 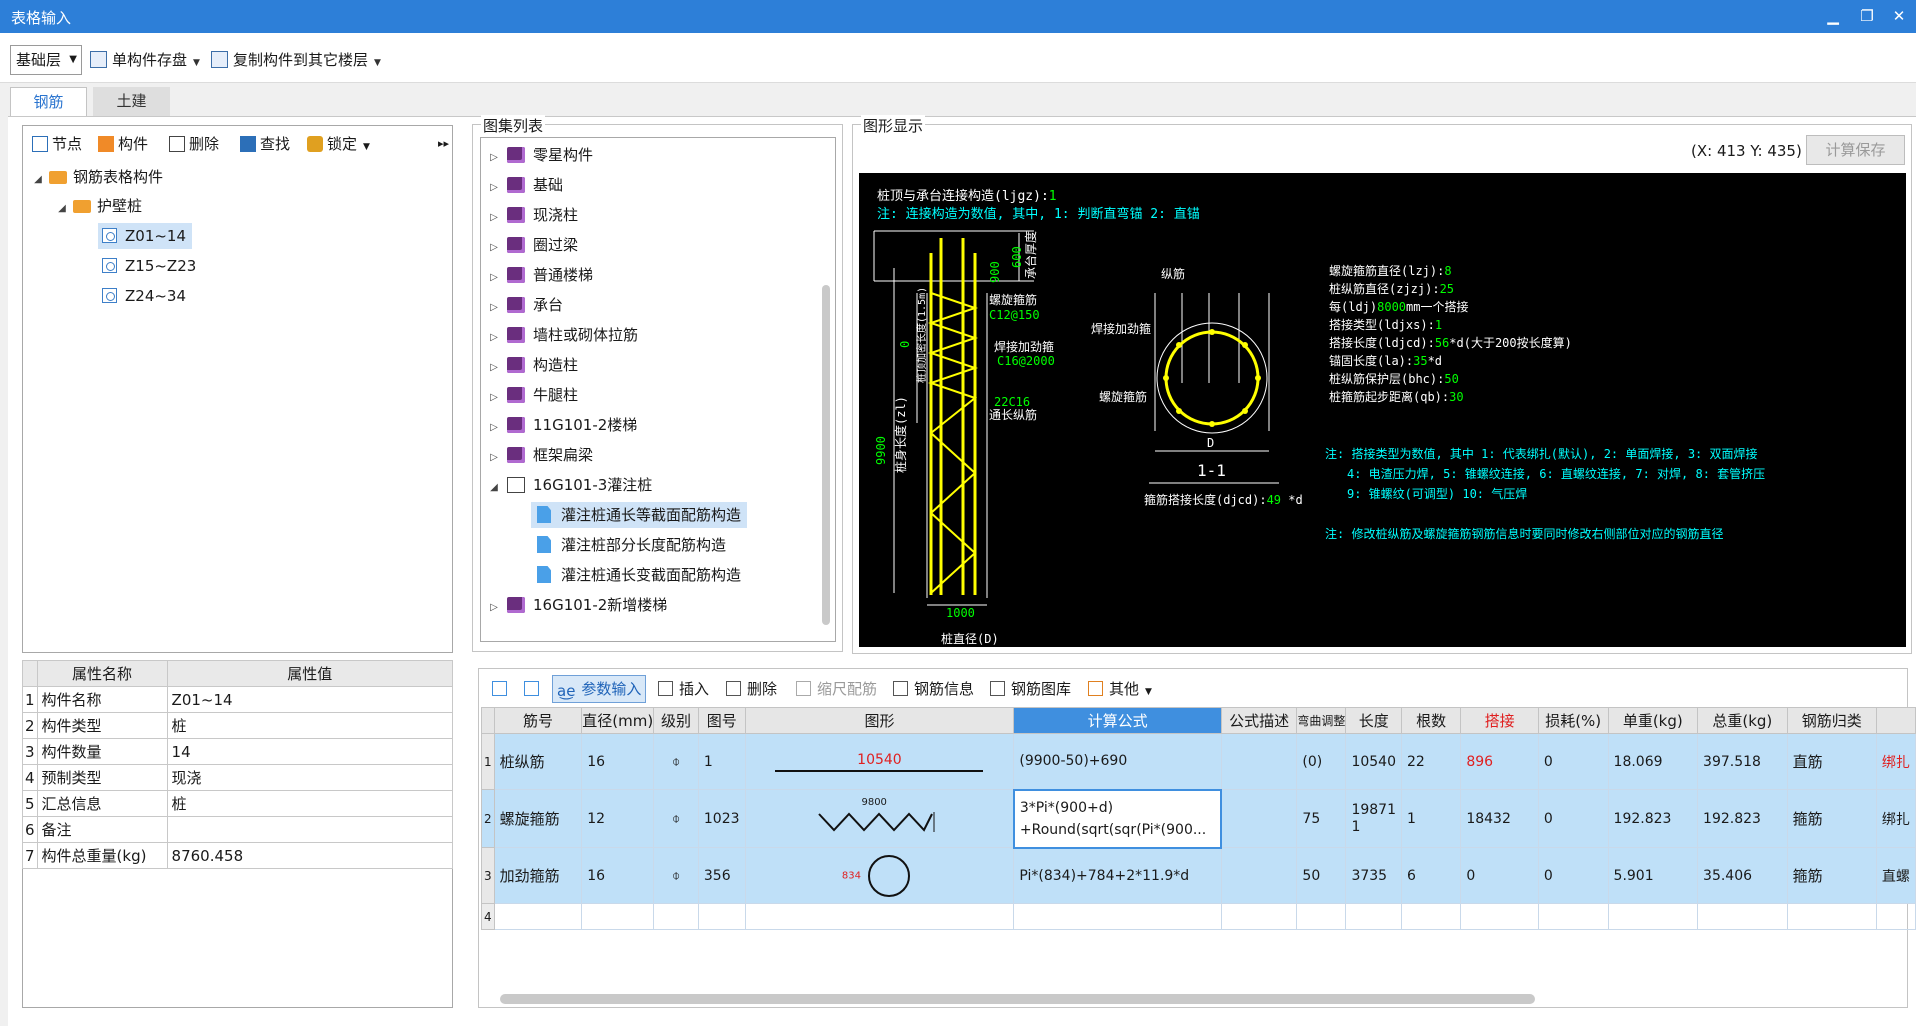 I want to click on col-header: 根数, so click(x=1431, y=720).